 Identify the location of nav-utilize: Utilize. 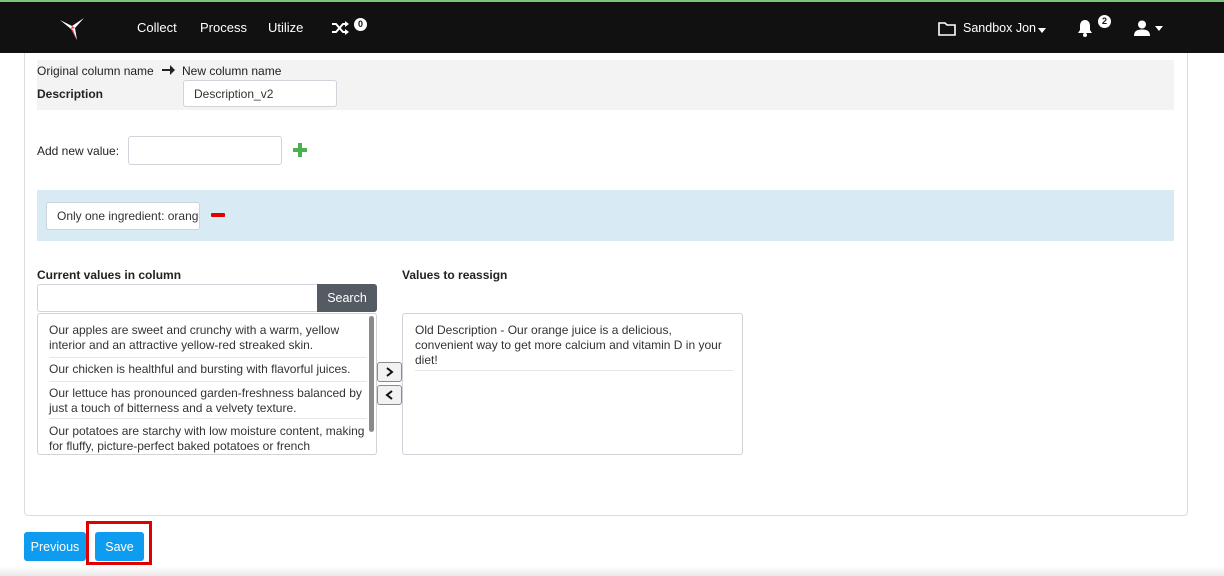
(285, 27).